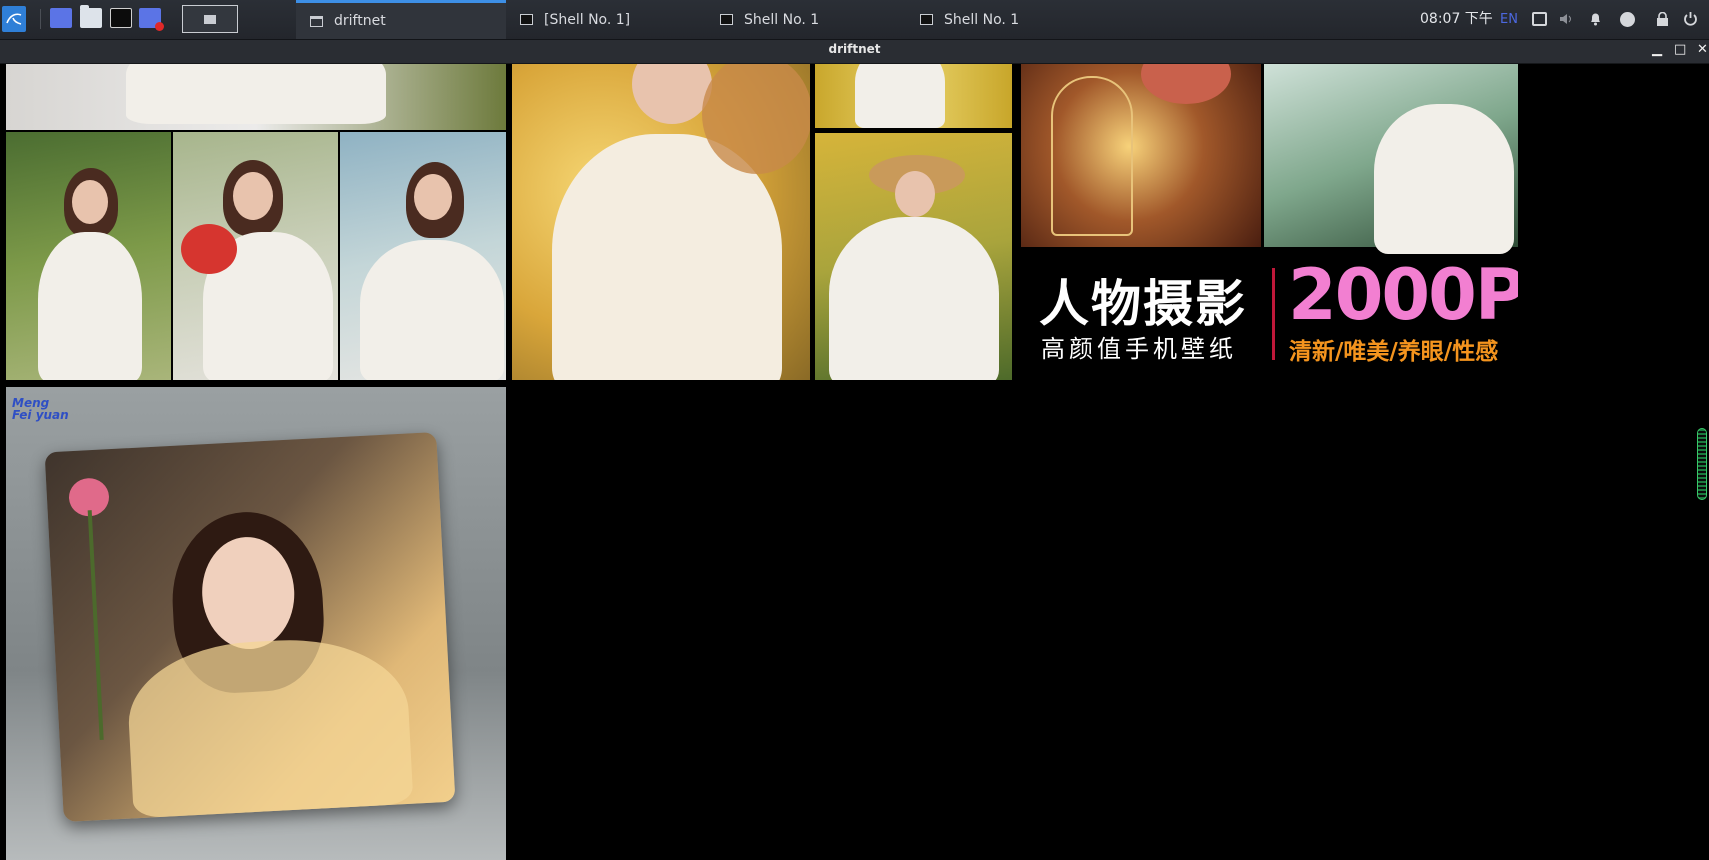  Describe the element at coordinates (360, 21) in the screenshot. I see `task-label: driftnet` at that location.